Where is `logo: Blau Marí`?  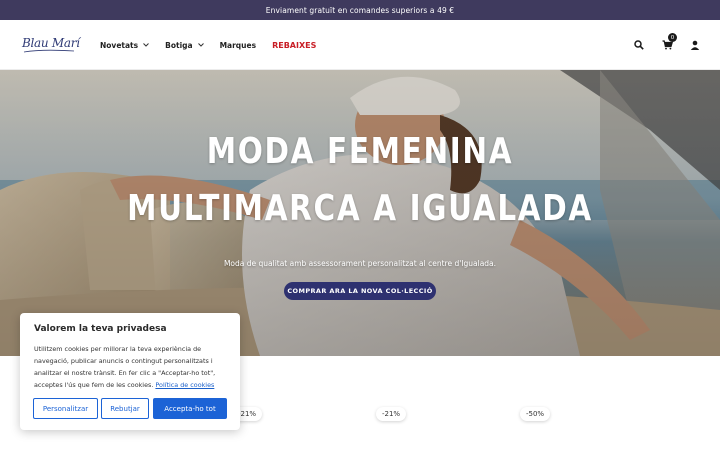
logo: Blau Marí is located at coordinates (51, 45).